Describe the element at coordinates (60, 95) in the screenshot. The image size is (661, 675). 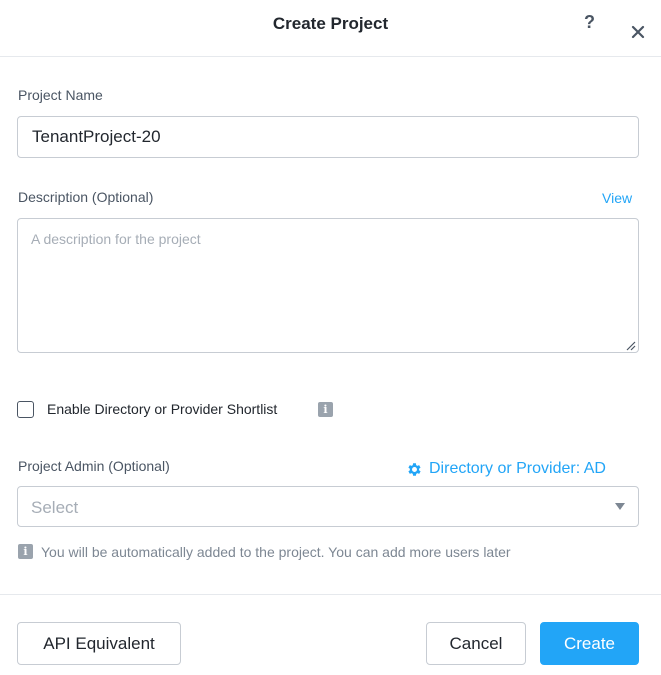
I see `project-name-label: Project Name` at that location.